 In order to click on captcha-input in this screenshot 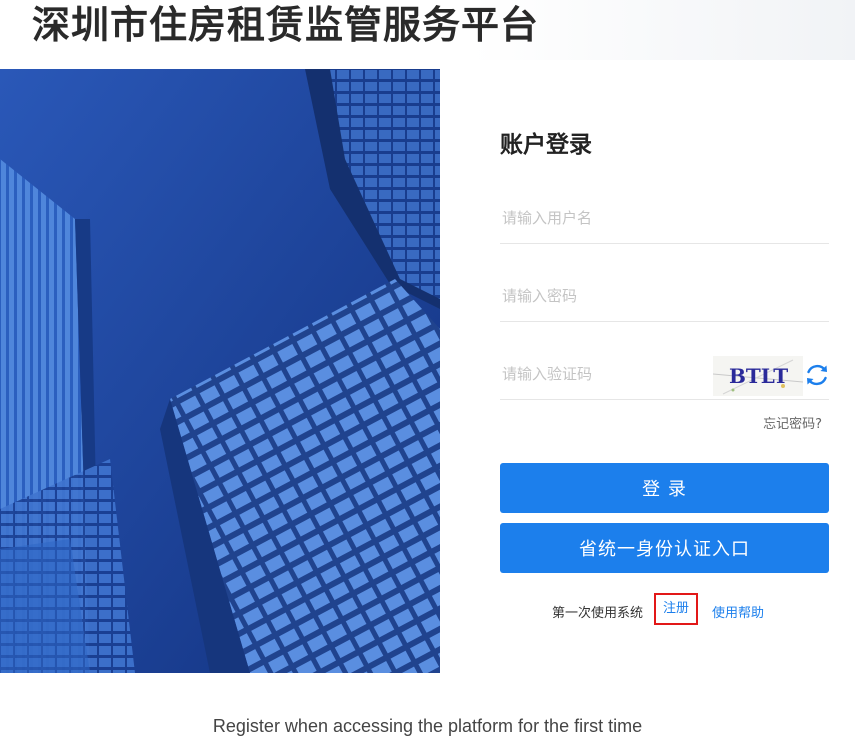, I will do `click(602, 374)`.